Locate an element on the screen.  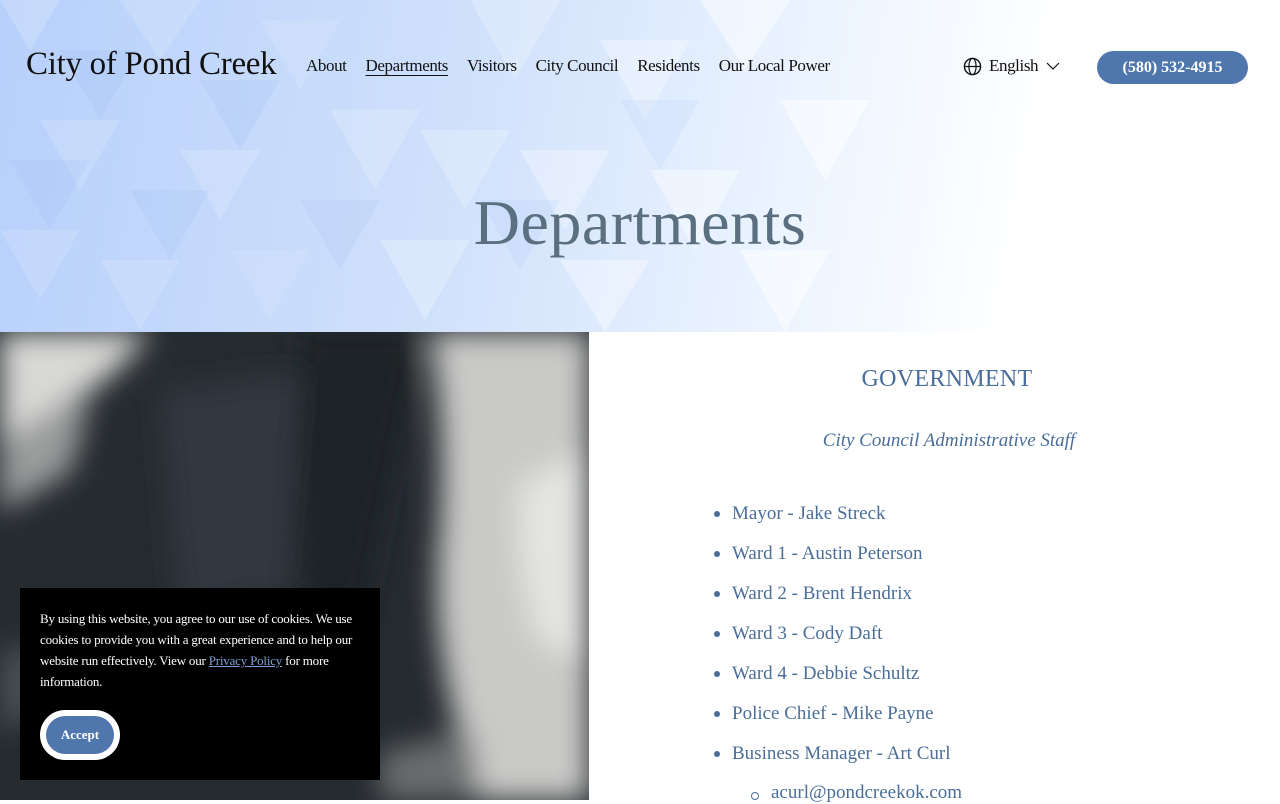
section-subtitle: City Council Administrative Staff is located at coordinates (949, 440).